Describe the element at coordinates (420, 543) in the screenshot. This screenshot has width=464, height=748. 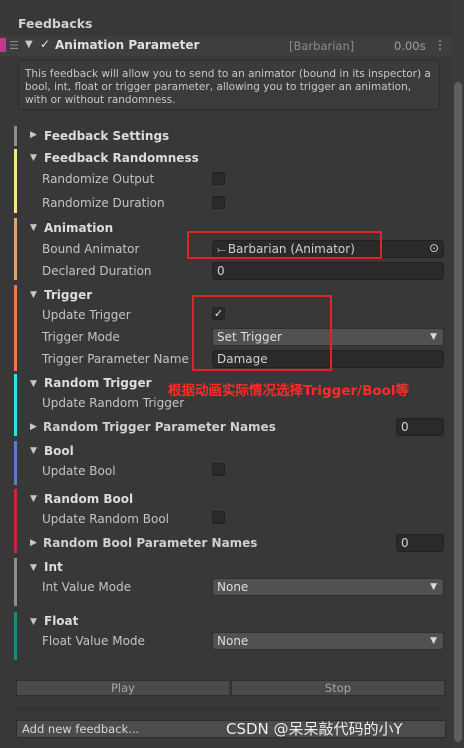
I see `random-bool-names-count: 0` at that location.